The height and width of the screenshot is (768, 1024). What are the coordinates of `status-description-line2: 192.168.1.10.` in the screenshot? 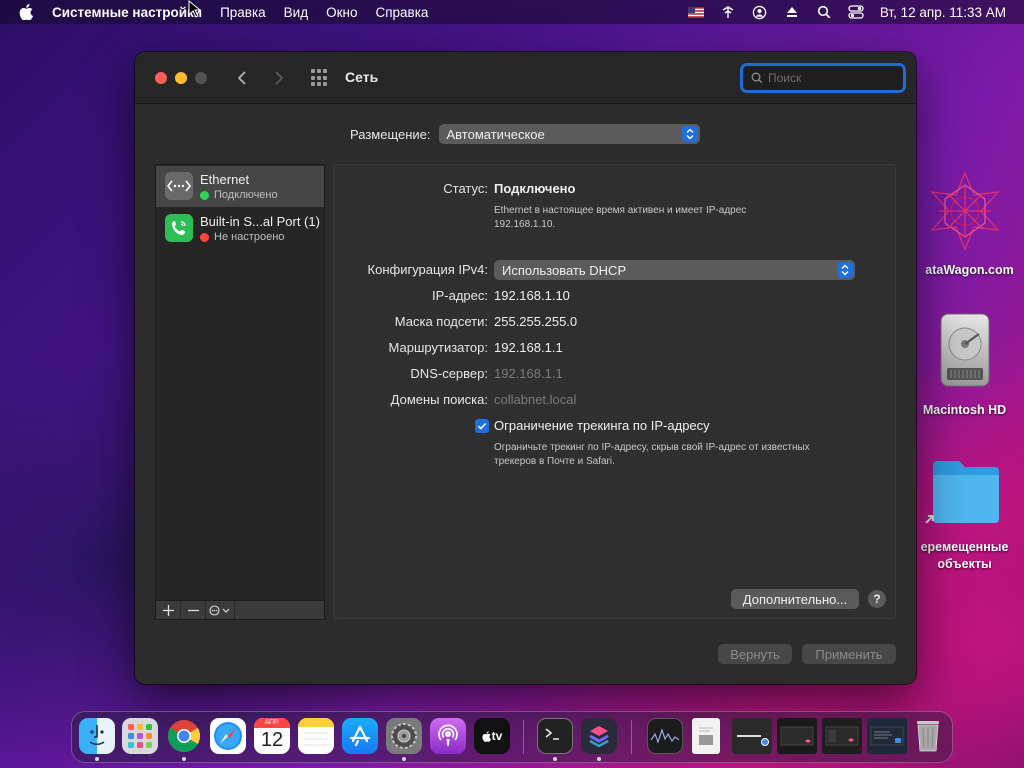 It's located at (525, 224).